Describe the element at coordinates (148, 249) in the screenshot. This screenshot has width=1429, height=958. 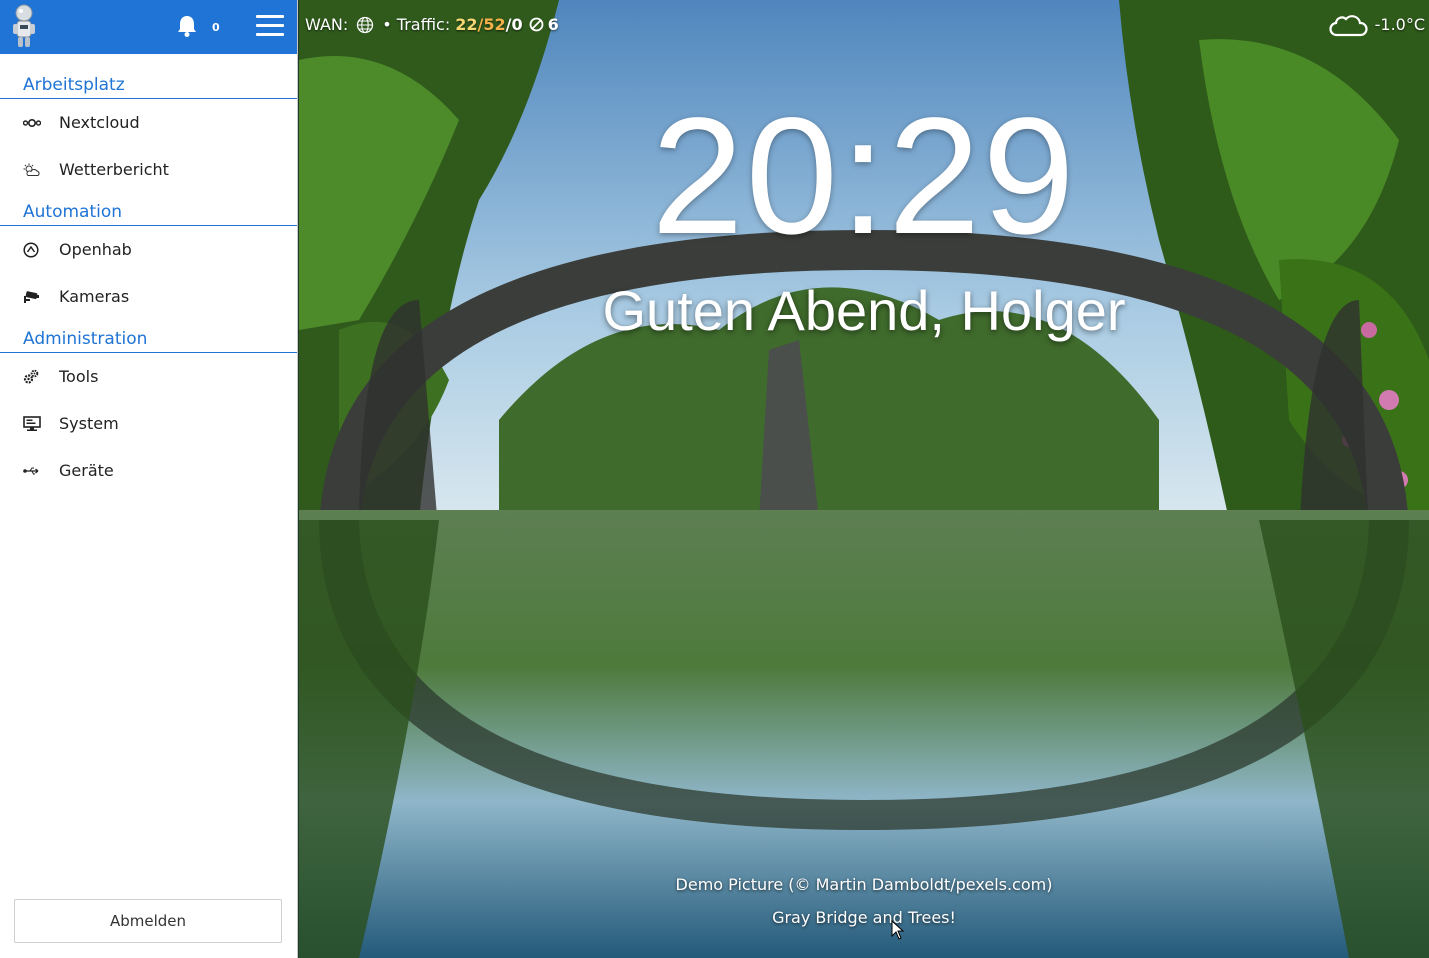
I see `sidebar-item-openhab: Openhab` at that location.